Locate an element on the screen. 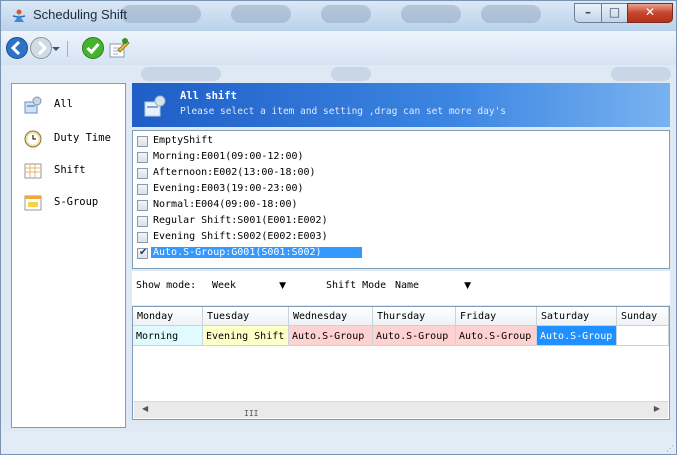 This screenshot has width=677, height=455. edit-icon is located at coordinates (119, 48).